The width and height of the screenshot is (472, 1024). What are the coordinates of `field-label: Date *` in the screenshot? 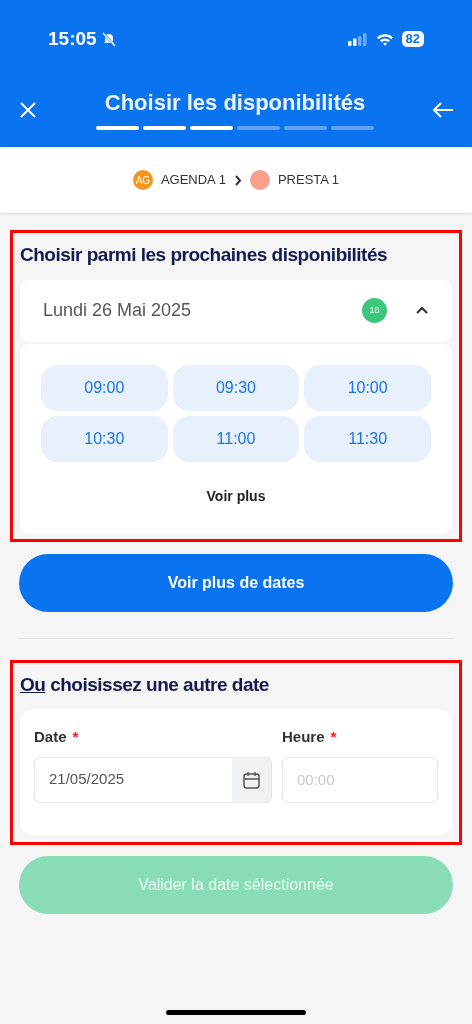 It's located at (57, 737).